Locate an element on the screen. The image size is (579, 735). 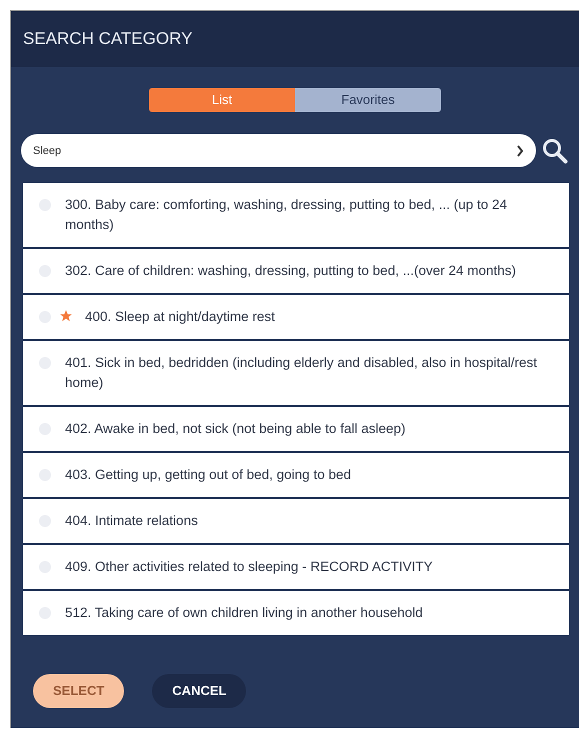
category-label: 302. Care of children: washing, dressing, putting to bed, ...(over 24 months) is located at coordinates (290, 271).